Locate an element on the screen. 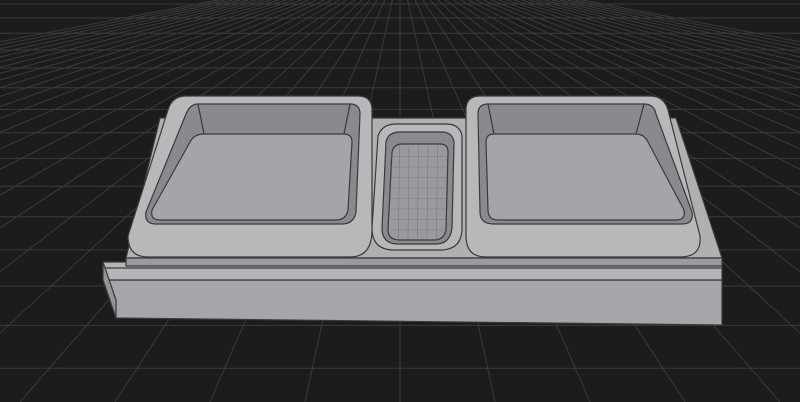 The image size is (800, 402). block-front-face is located at coordinates (424, 262).